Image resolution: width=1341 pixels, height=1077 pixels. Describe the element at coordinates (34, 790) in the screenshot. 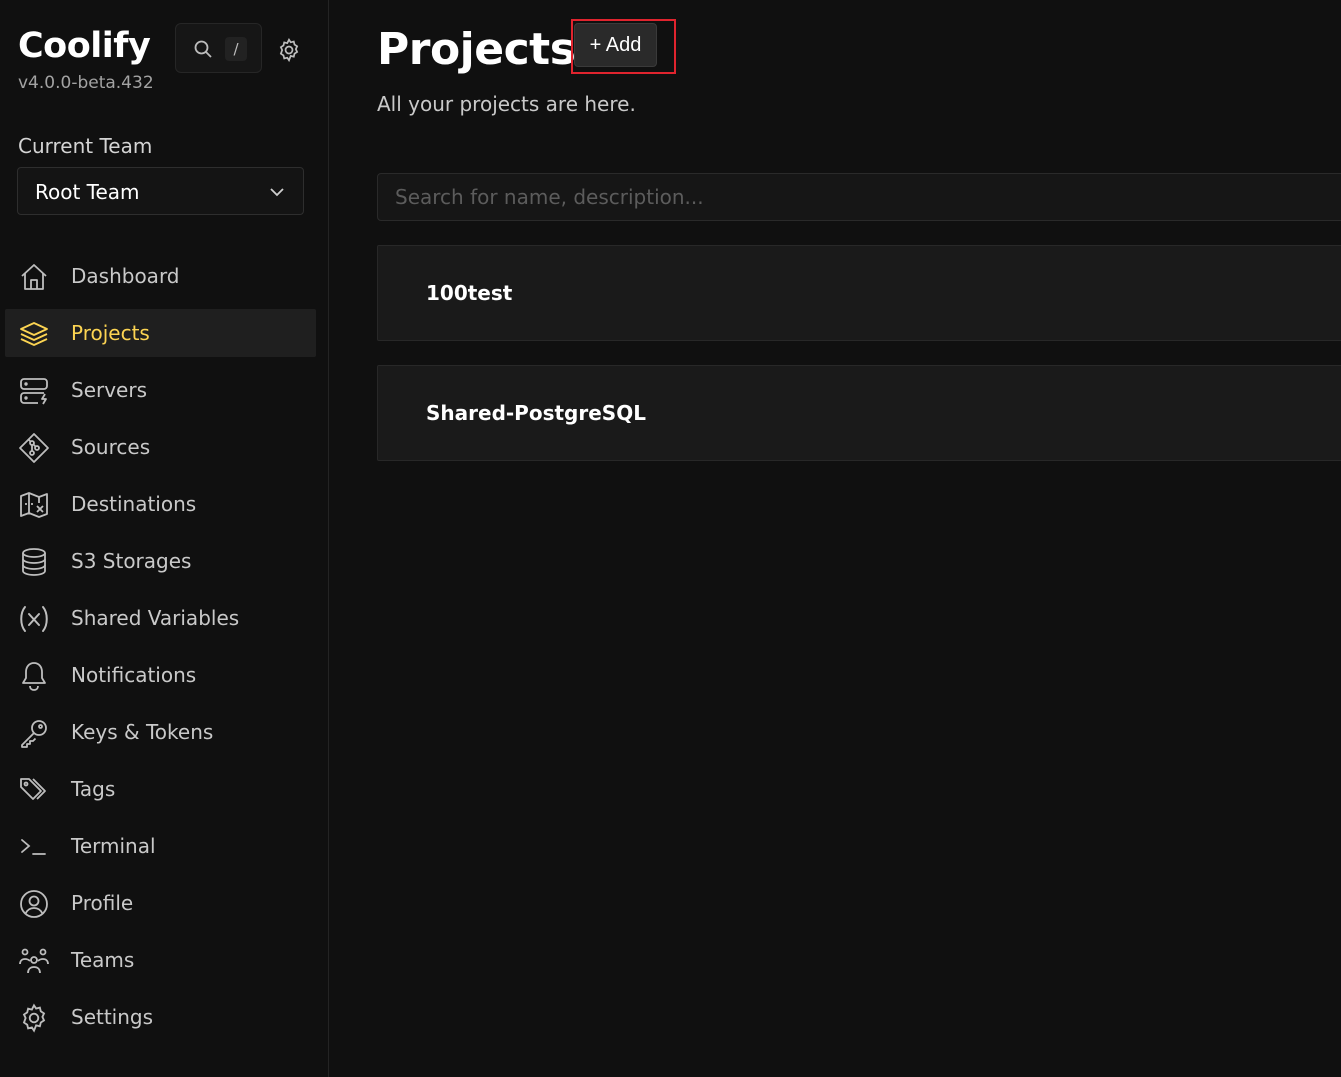

I see `tag-icon` at that location.